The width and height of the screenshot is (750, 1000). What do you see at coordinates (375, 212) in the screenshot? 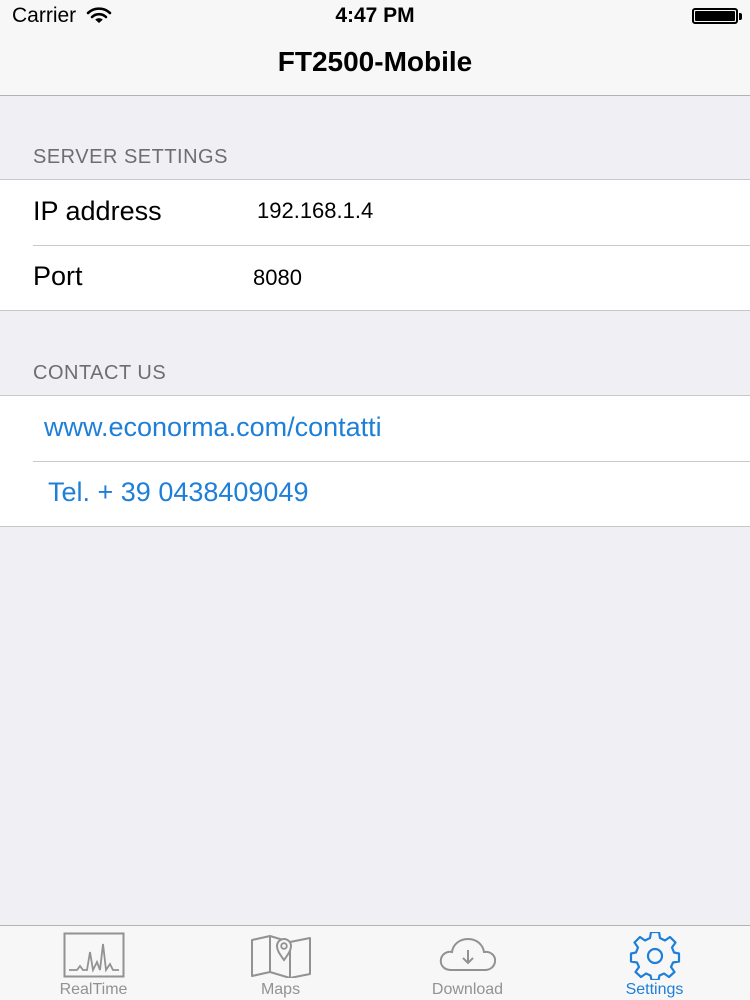
I see `ip-address-row: IP address 192.168.1.4` at bounding box center [375, 212].